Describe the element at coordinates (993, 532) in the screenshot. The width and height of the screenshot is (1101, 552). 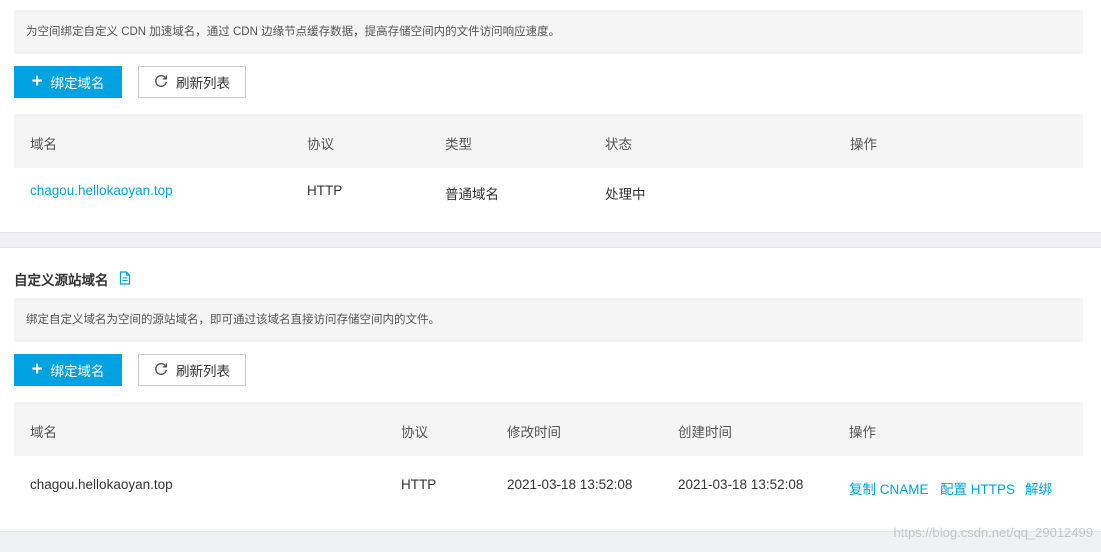
I see `watermark: https://blog.csdn.net/qq_29012499` at that location.